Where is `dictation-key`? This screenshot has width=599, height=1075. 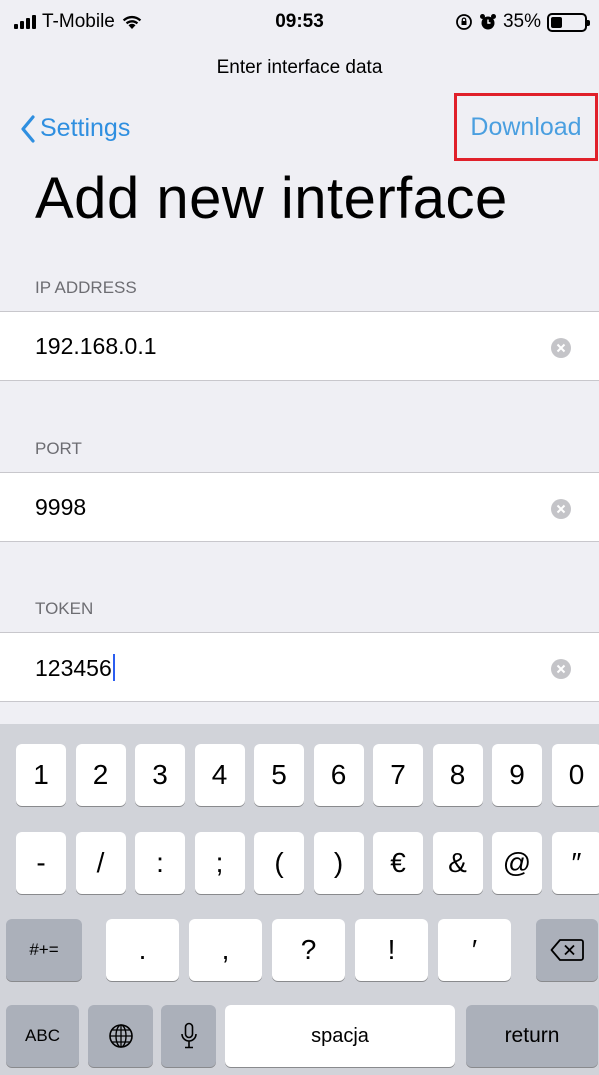 dictation-key is located at coordinates (188, 1036).